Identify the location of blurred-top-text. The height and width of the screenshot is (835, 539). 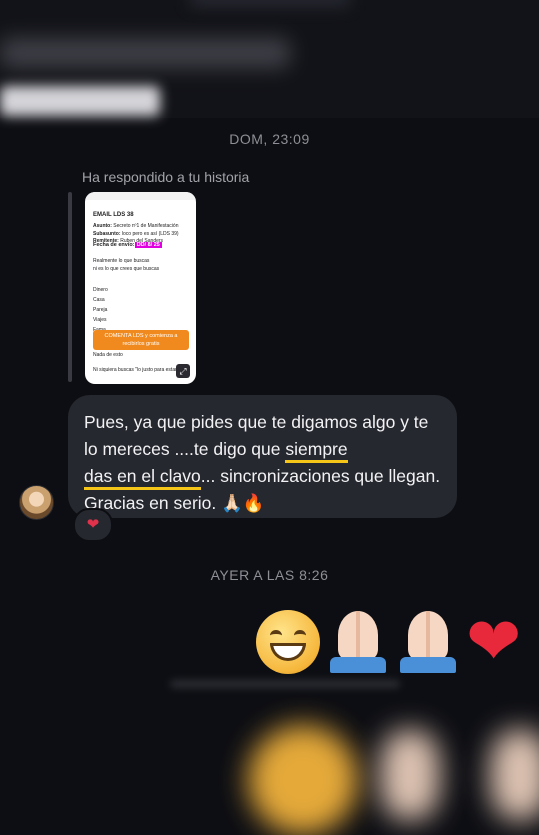
(270, 3).